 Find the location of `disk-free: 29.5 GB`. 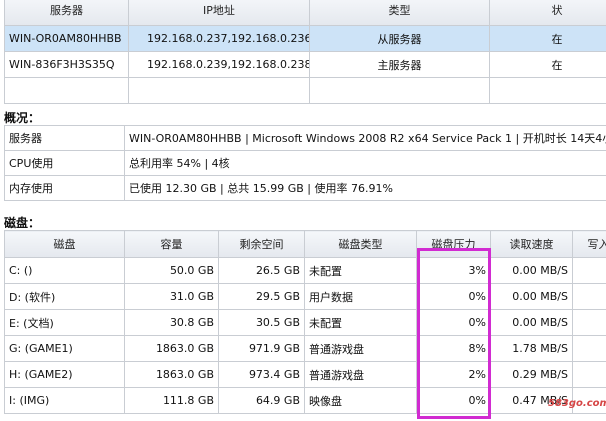

disk-free: 29.5 GB is located at coordinates (261, 296).